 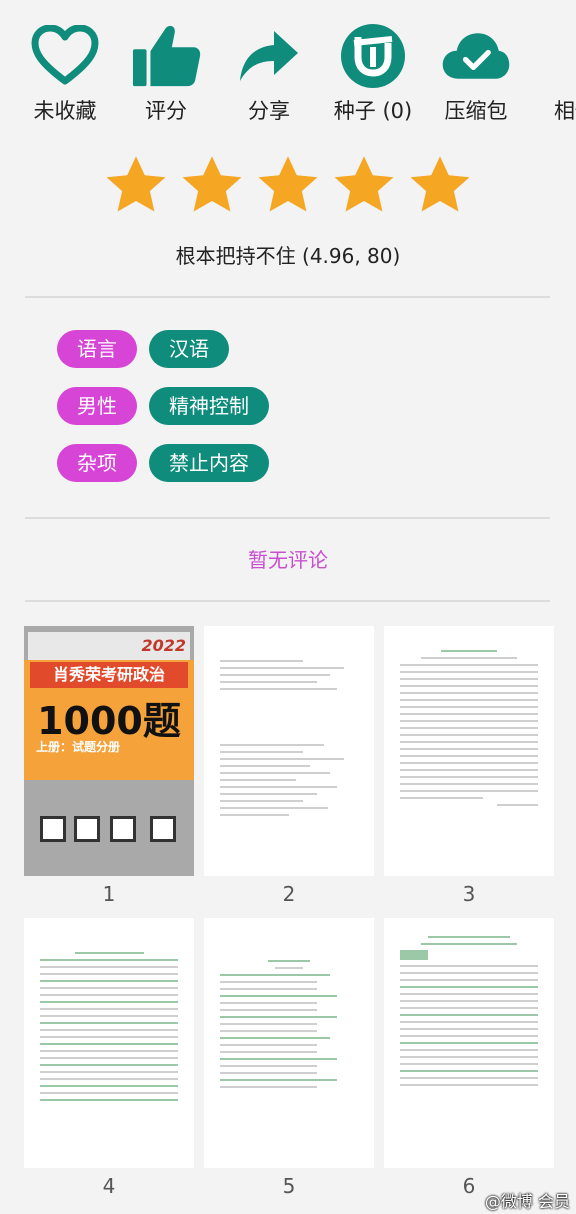 I want to click on tag-namespace-language: 语言, so click(x=97, y=349).